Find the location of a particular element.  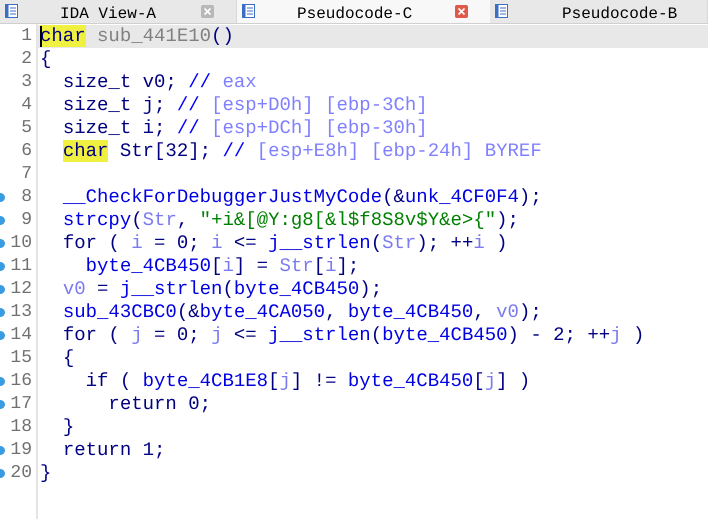

line-number: 16 is located at coordinates (21, 381).